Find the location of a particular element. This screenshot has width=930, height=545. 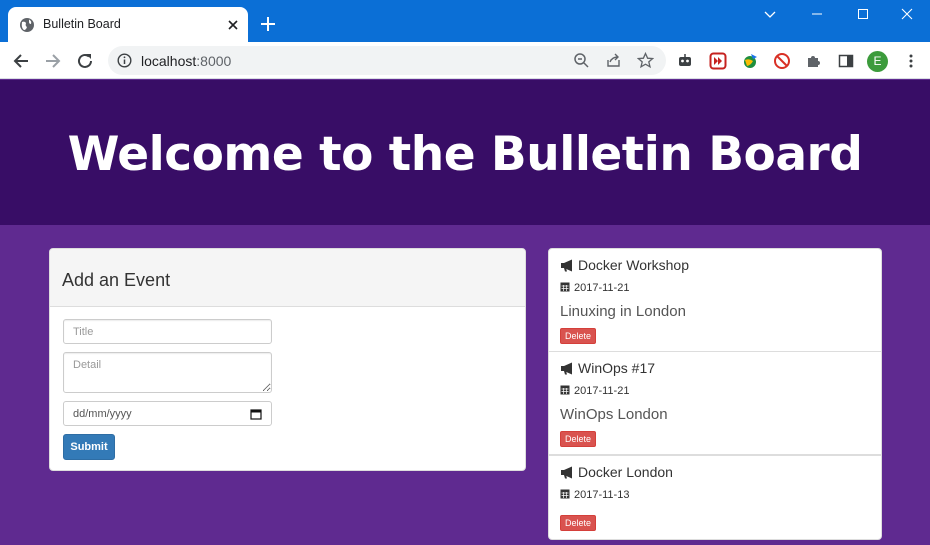

media-extension-icon is located at coordinates (718, 61).